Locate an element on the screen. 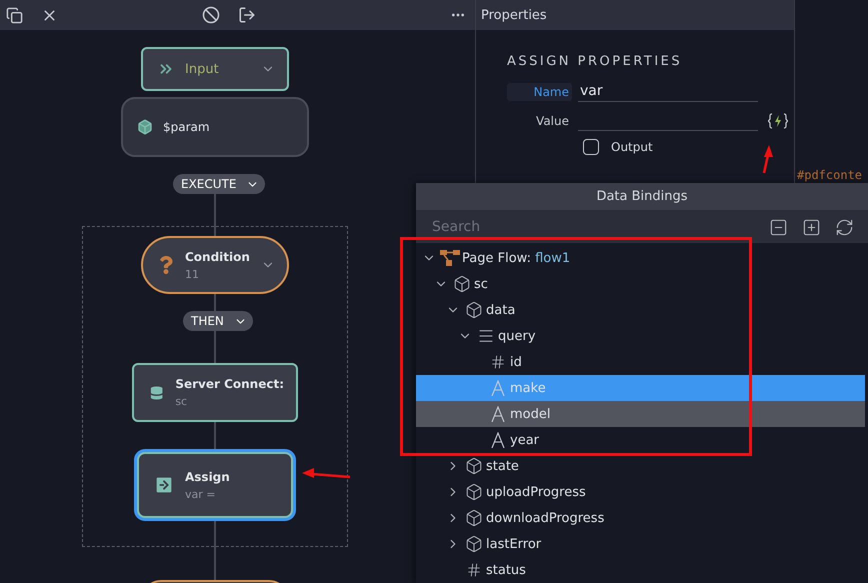  question-icon is located at coordinates (166, 265).